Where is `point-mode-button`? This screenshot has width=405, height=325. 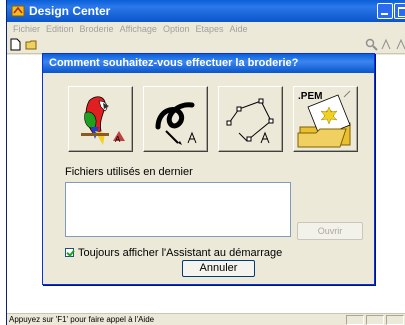
point-mode-button is located at coordinates (250, 119).